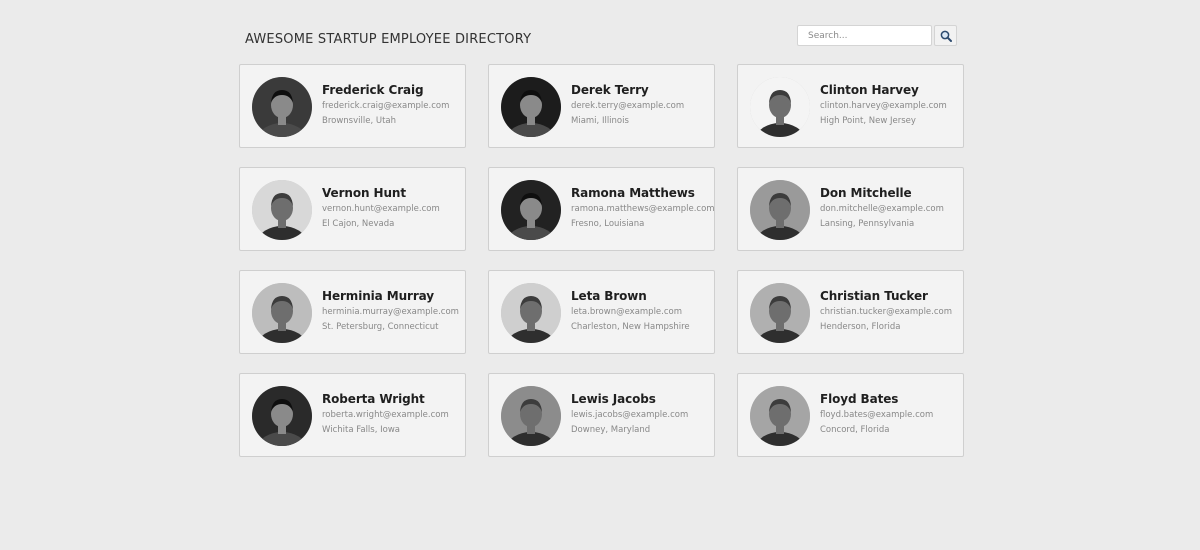 This screenshot has height=550, width=1200. What do you see at coordinates (378, 296) in the screenshot?
I see `employee-name: Herminia Murray` at bounding box center [378, 296].